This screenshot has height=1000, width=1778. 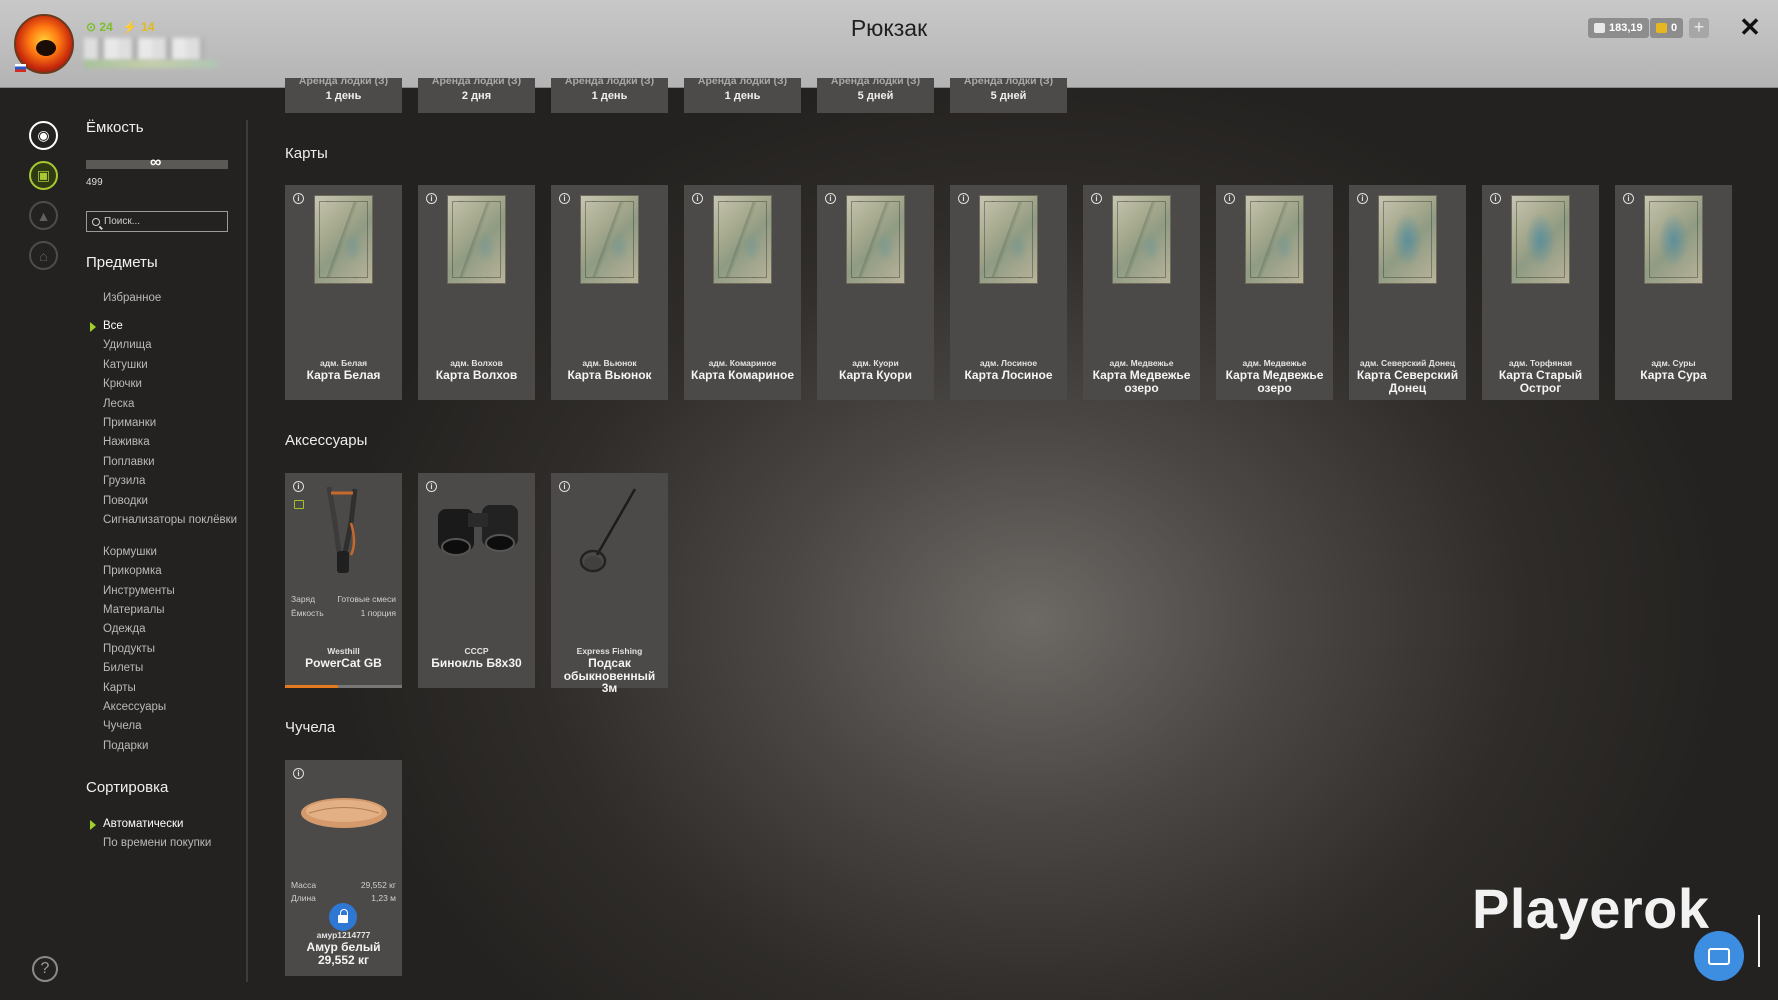 I want to click on bait-catapult-icon, so click(x=342, y=529).